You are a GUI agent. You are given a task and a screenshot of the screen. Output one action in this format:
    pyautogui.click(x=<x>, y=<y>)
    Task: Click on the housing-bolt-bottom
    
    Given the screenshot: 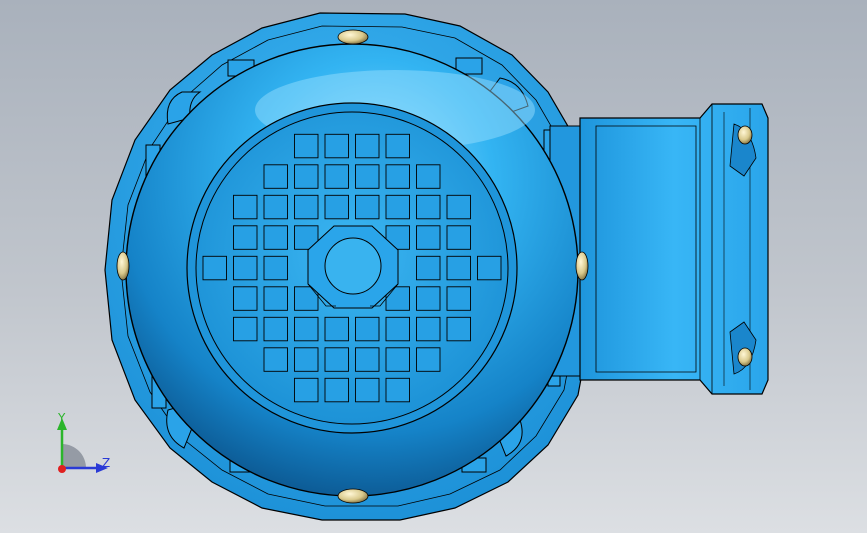 What is the action you would take?
    pyautogui.click(x=353, y=496)
    